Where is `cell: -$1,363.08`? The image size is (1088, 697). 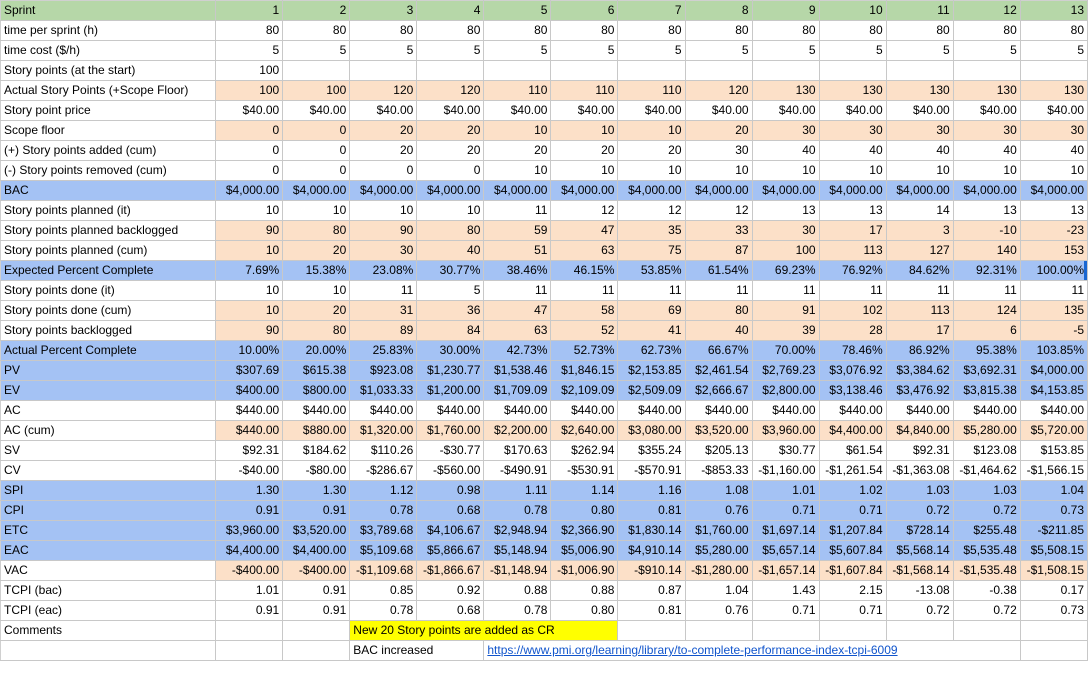
cell: -$1,363.08 is located at coordinates (919, 470).